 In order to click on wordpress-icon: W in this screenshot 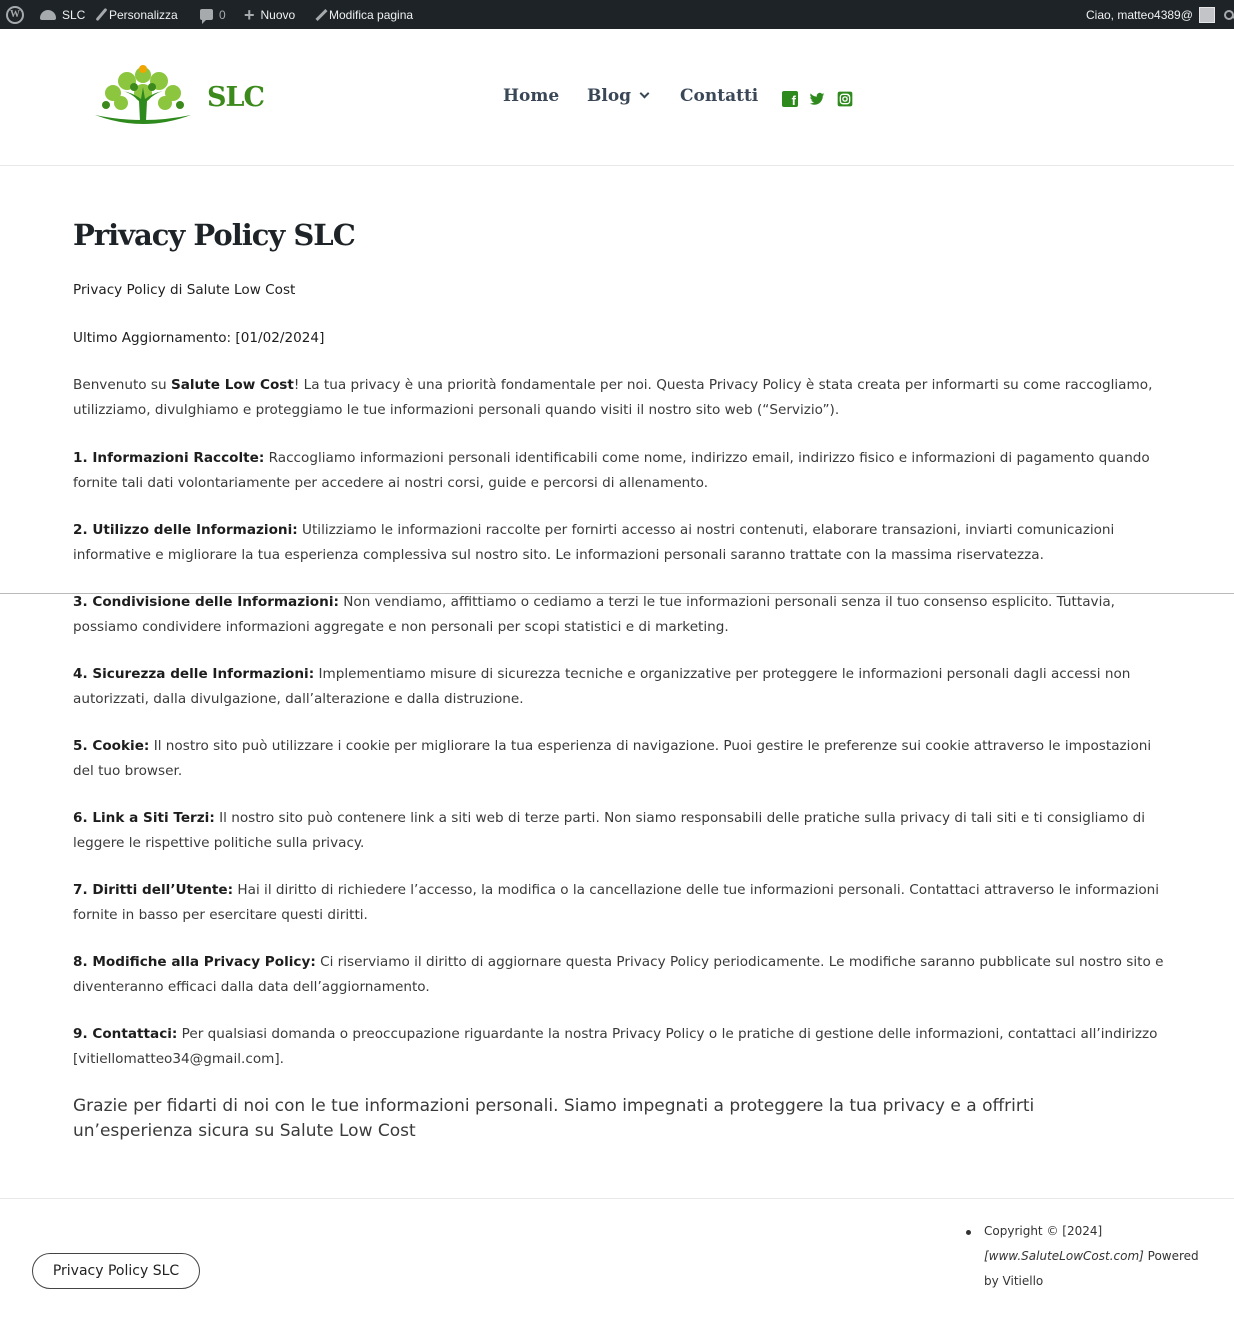, I will do `click(15, 14)`.